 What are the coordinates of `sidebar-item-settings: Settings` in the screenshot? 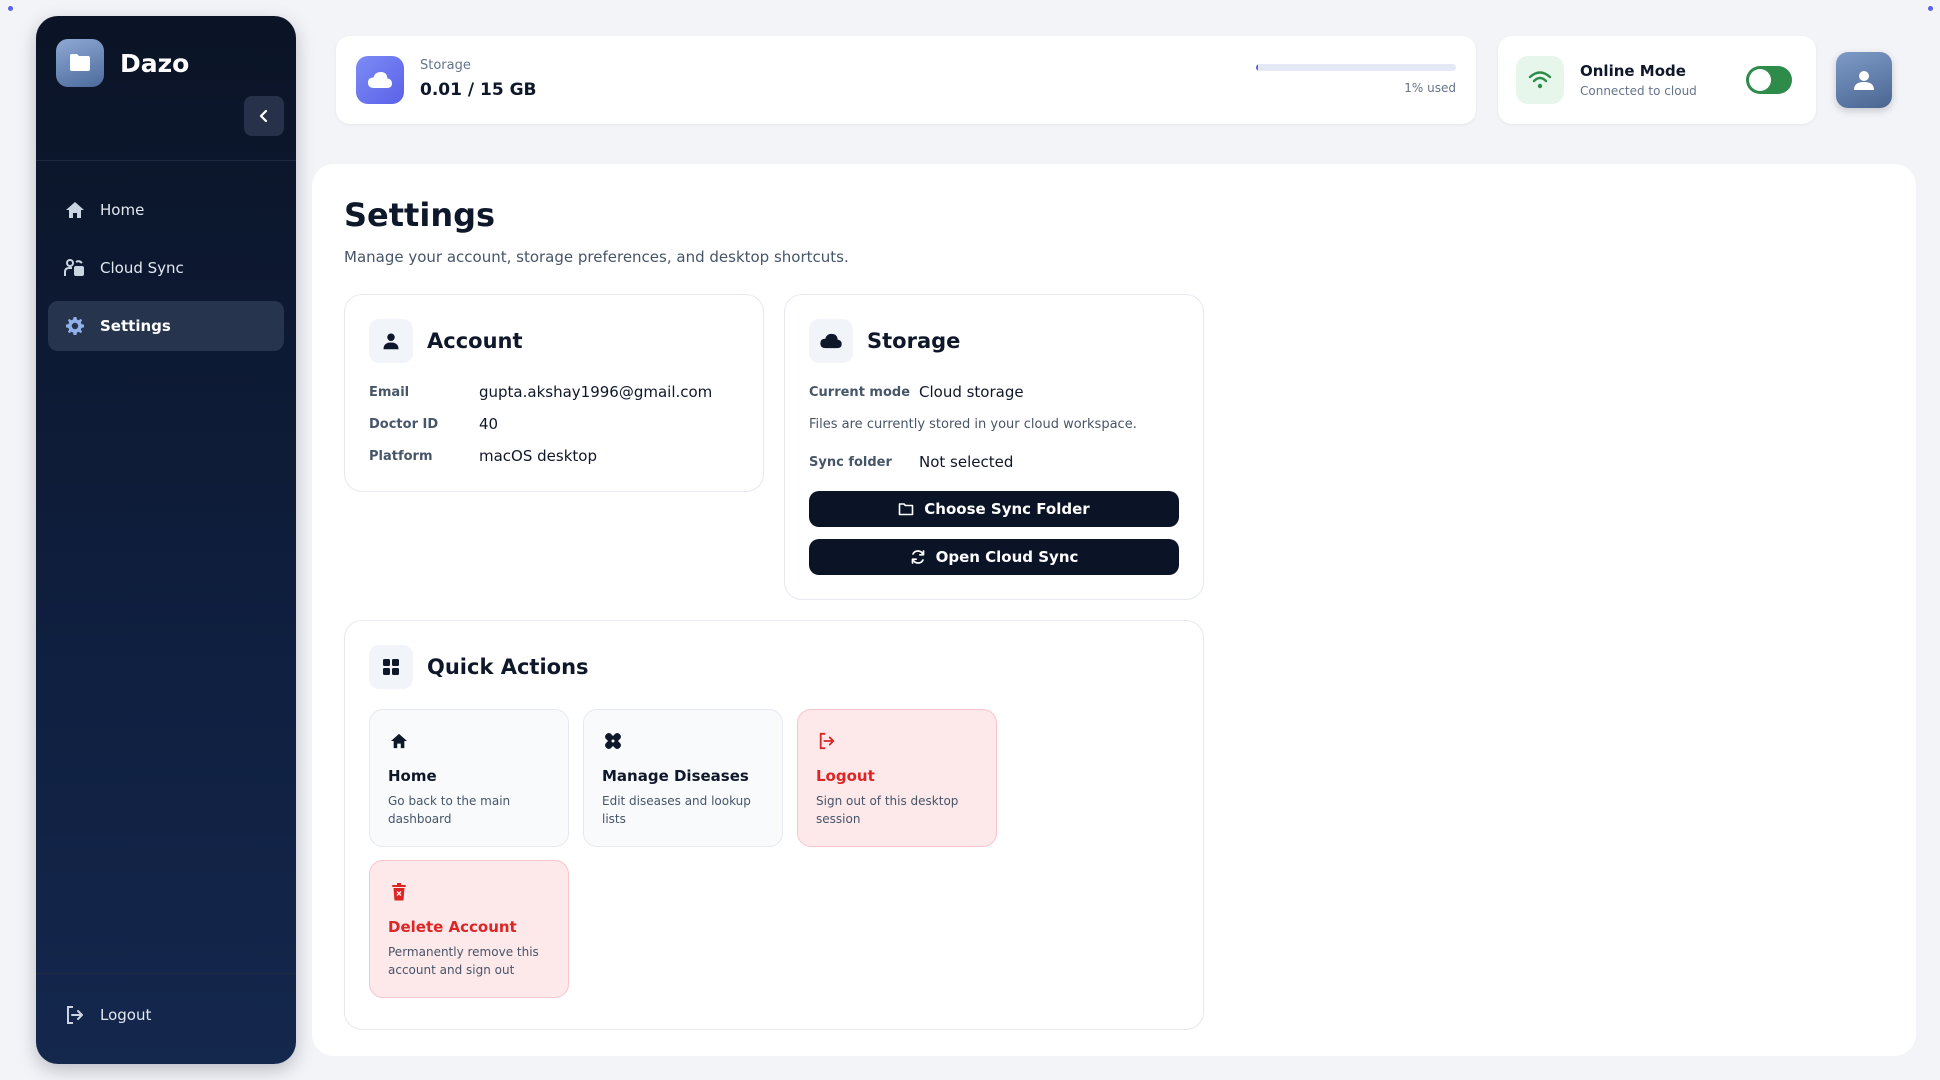 It's located at (166, 326).